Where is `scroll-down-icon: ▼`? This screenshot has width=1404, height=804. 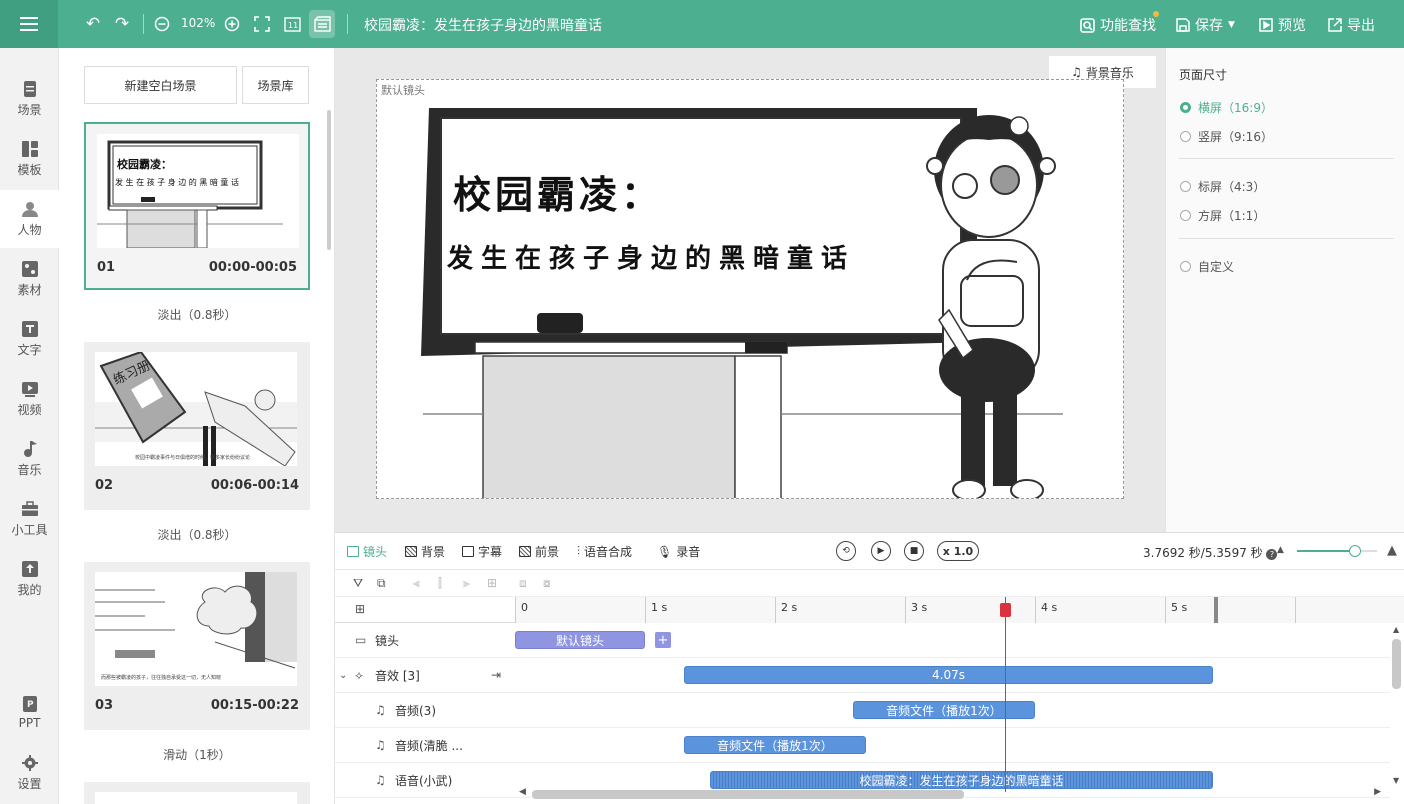
scroll-down-icon: ▼ is located at coordinates (1396, 780).